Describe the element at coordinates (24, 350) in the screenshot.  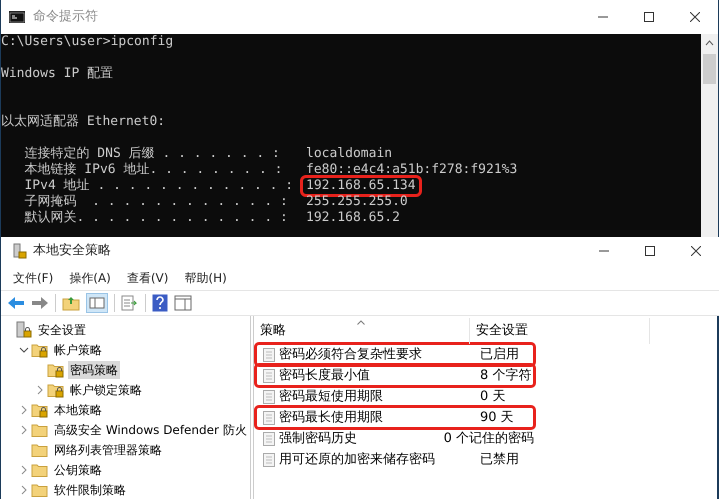
I see `chevron-down-icon` at that location.